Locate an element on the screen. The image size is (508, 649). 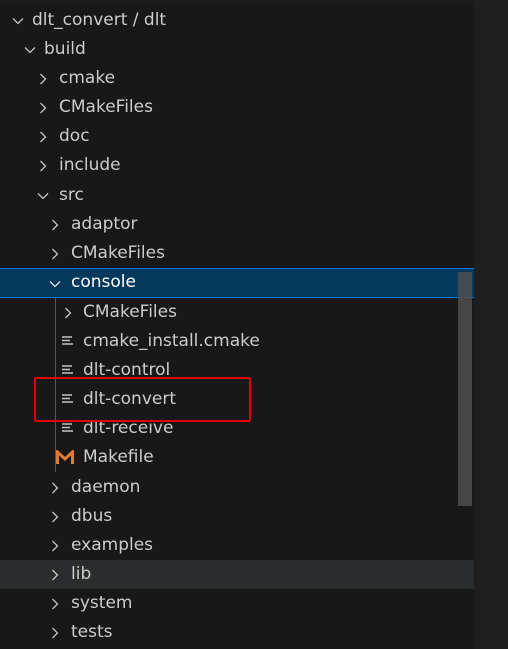
tree-item-cmake: cmake is located at coordinates (237, 78).